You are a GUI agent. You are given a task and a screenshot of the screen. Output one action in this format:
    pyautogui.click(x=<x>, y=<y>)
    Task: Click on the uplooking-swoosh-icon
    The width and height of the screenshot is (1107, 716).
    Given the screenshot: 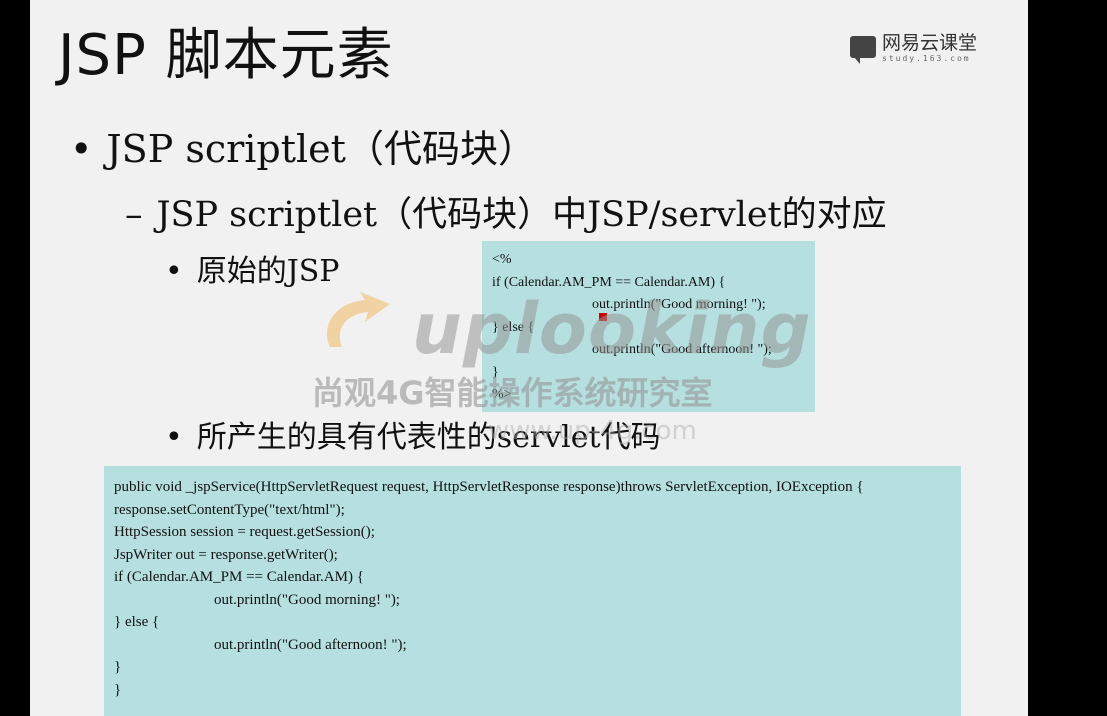 What is the action you would take?
    pyautogui.click(x=358, y=319)
    